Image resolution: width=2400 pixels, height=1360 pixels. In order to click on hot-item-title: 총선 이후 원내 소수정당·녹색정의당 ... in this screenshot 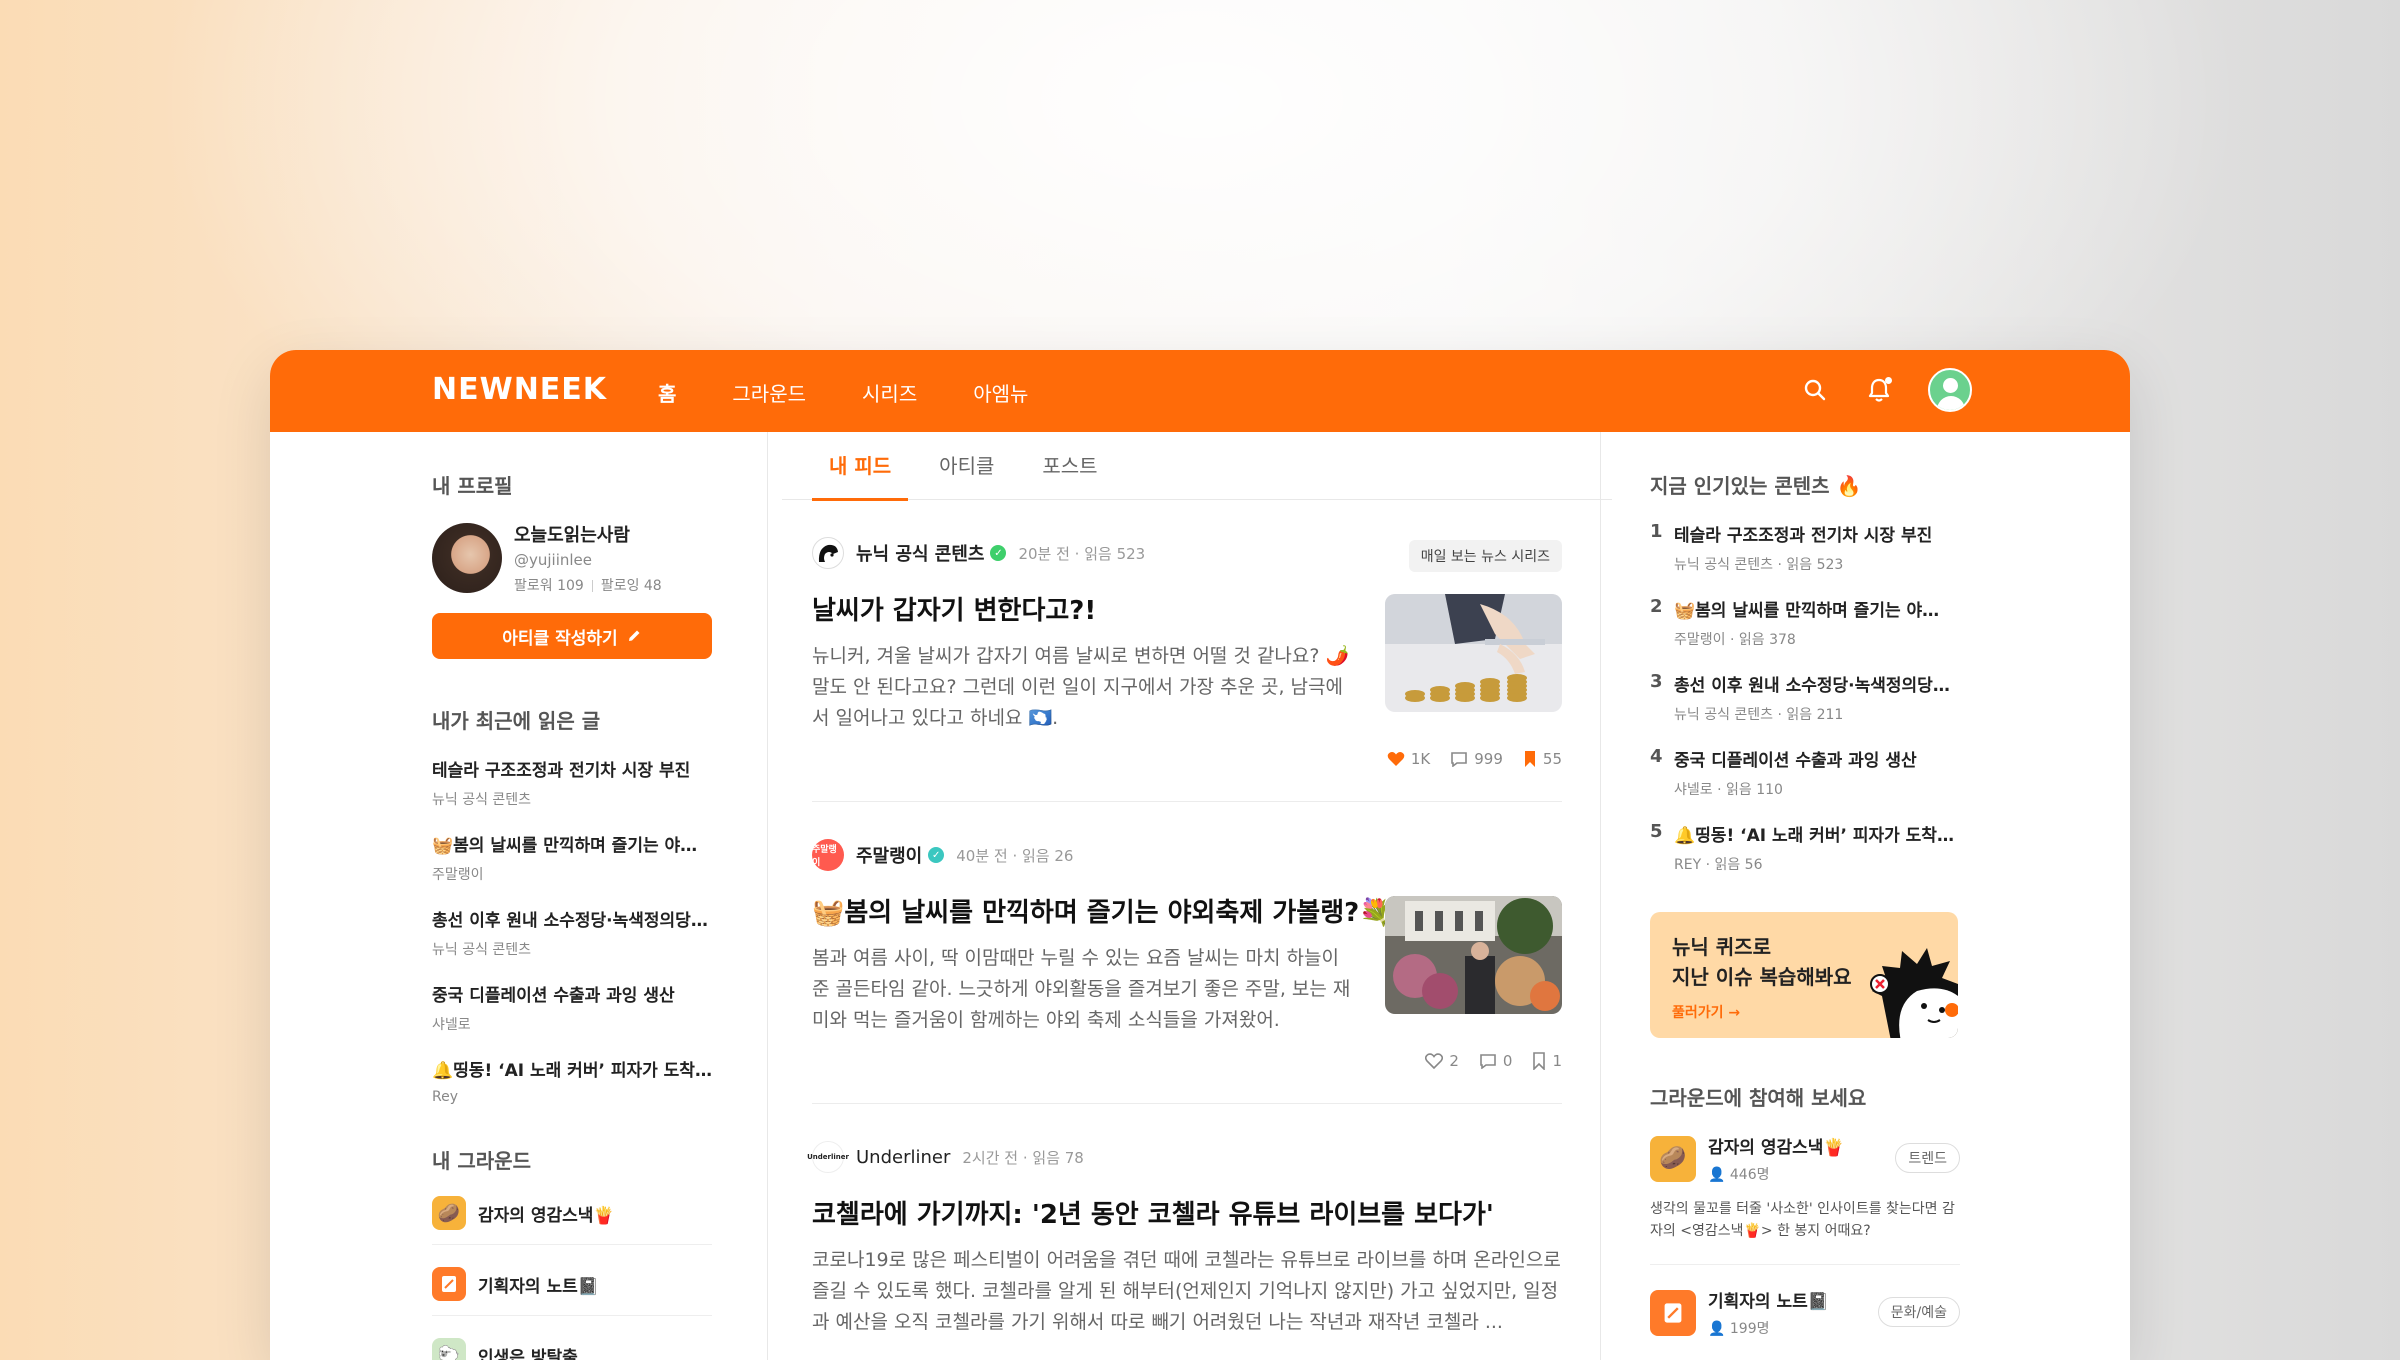, I will do `click(1814, 686)`.